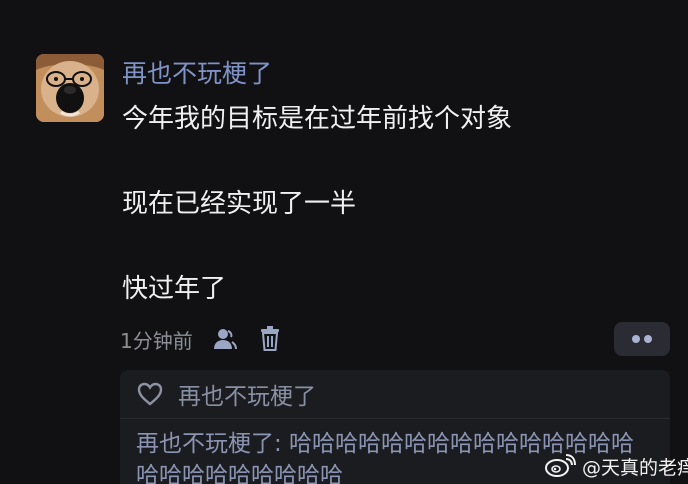  Describe the element at coordinates (174, 289) in the screenshot. I see `comment-line-3: 快过年了` at that location.